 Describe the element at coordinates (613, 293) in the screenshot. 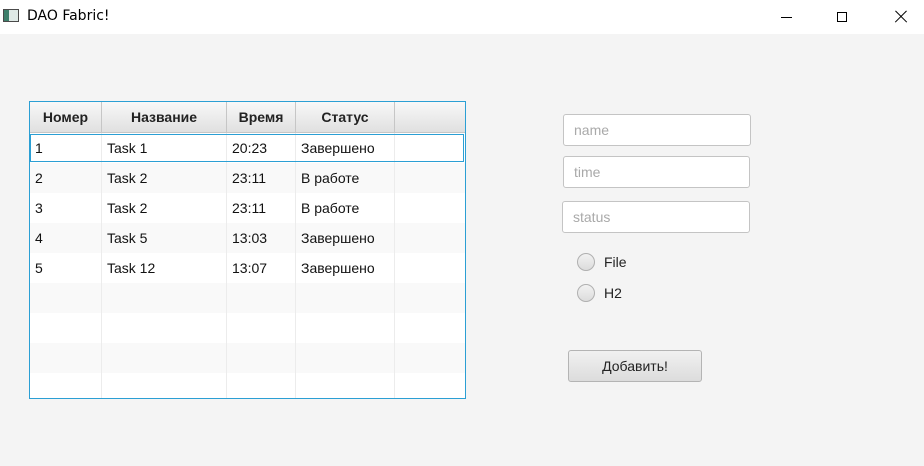

I see `radio-h2-label: H2` at that location.